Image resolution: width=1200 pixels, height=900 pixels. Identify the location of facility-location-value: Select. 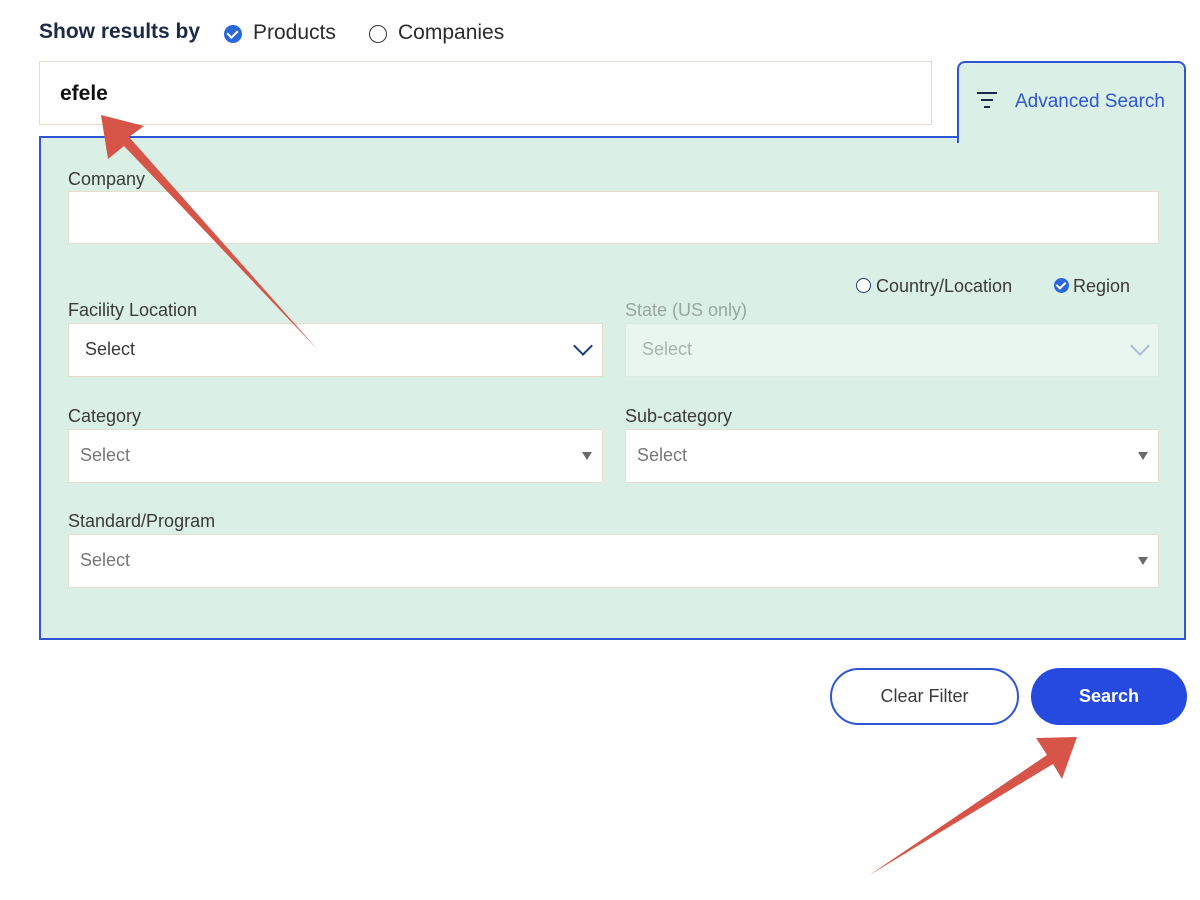
(110, 349).